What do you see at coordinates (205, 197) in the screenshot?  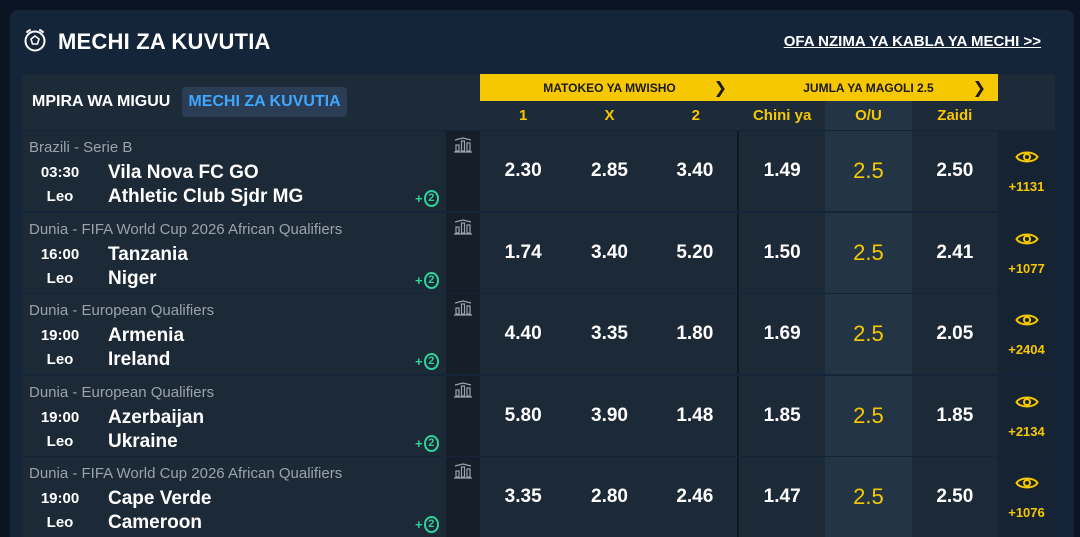 I see `away-team: Athletic Club Sjdr MG` at bounding box center [205, 197].